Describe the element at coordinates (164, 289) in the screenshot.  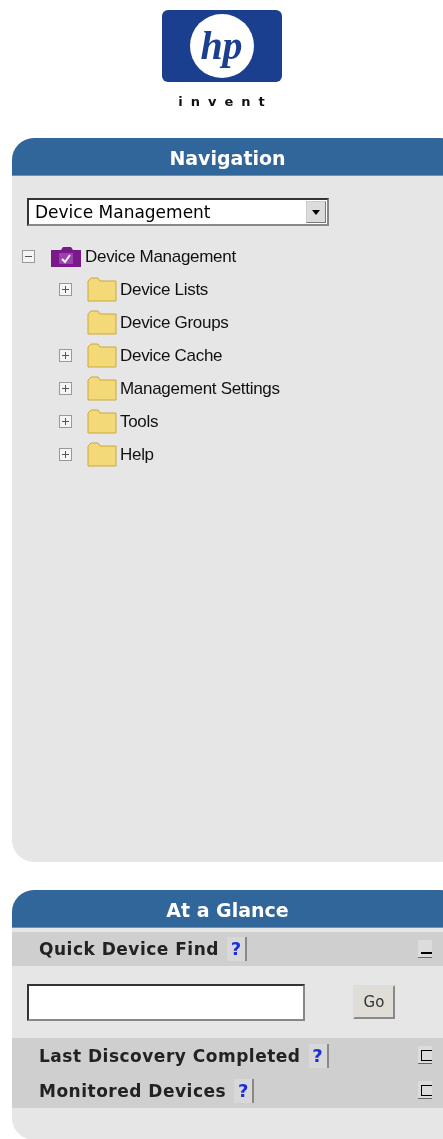
I see `tree-item: Device Lists` at that location.